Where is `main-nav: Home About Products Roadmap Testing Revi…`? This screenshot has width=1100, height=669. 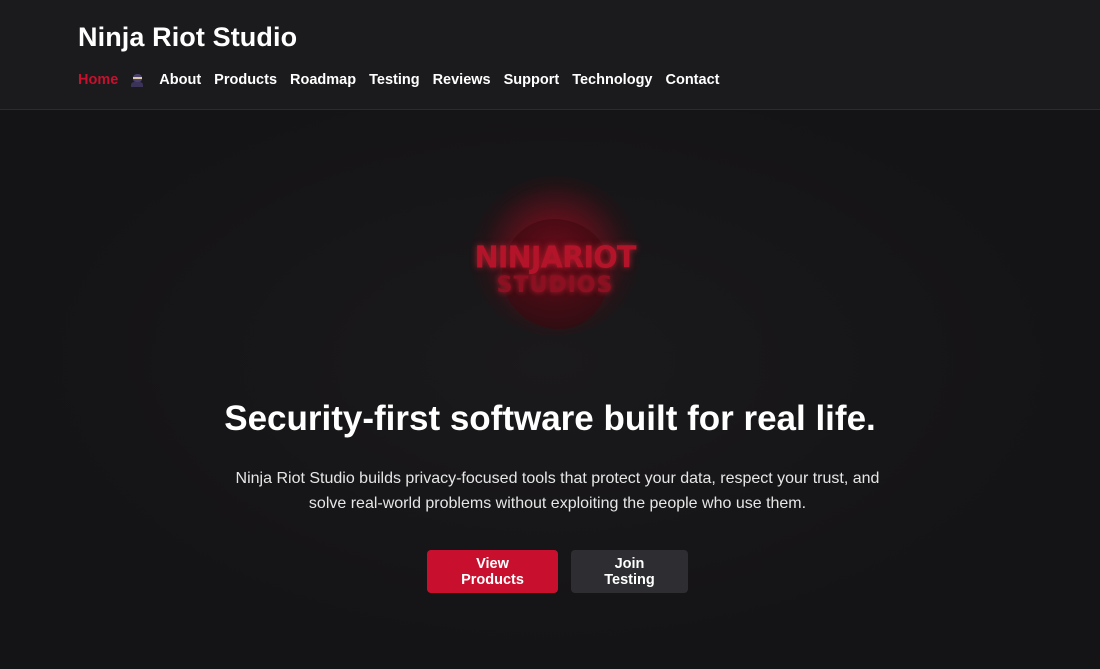
main-nav: Home About Products Roadmap Testing Revi… is located at coordinates (398, 80).